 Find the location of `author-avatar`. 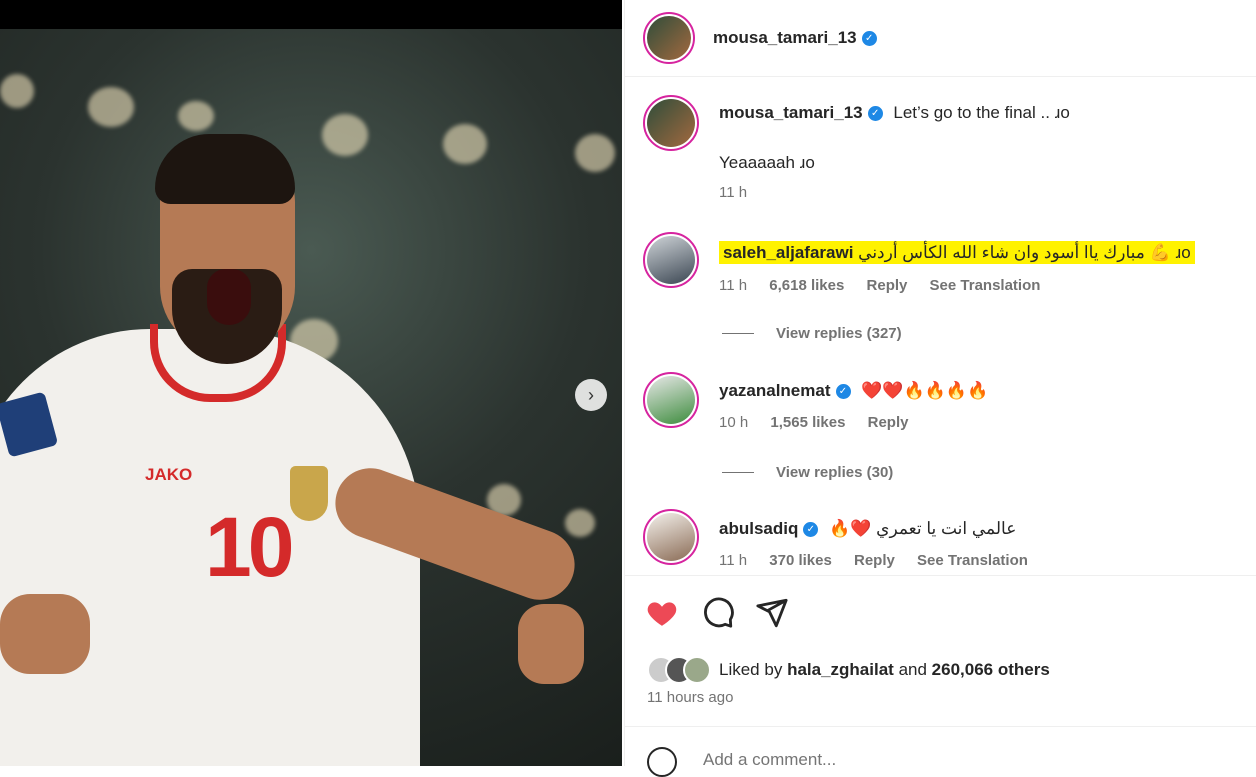

author-avatar is located at coordinates (669, 38).